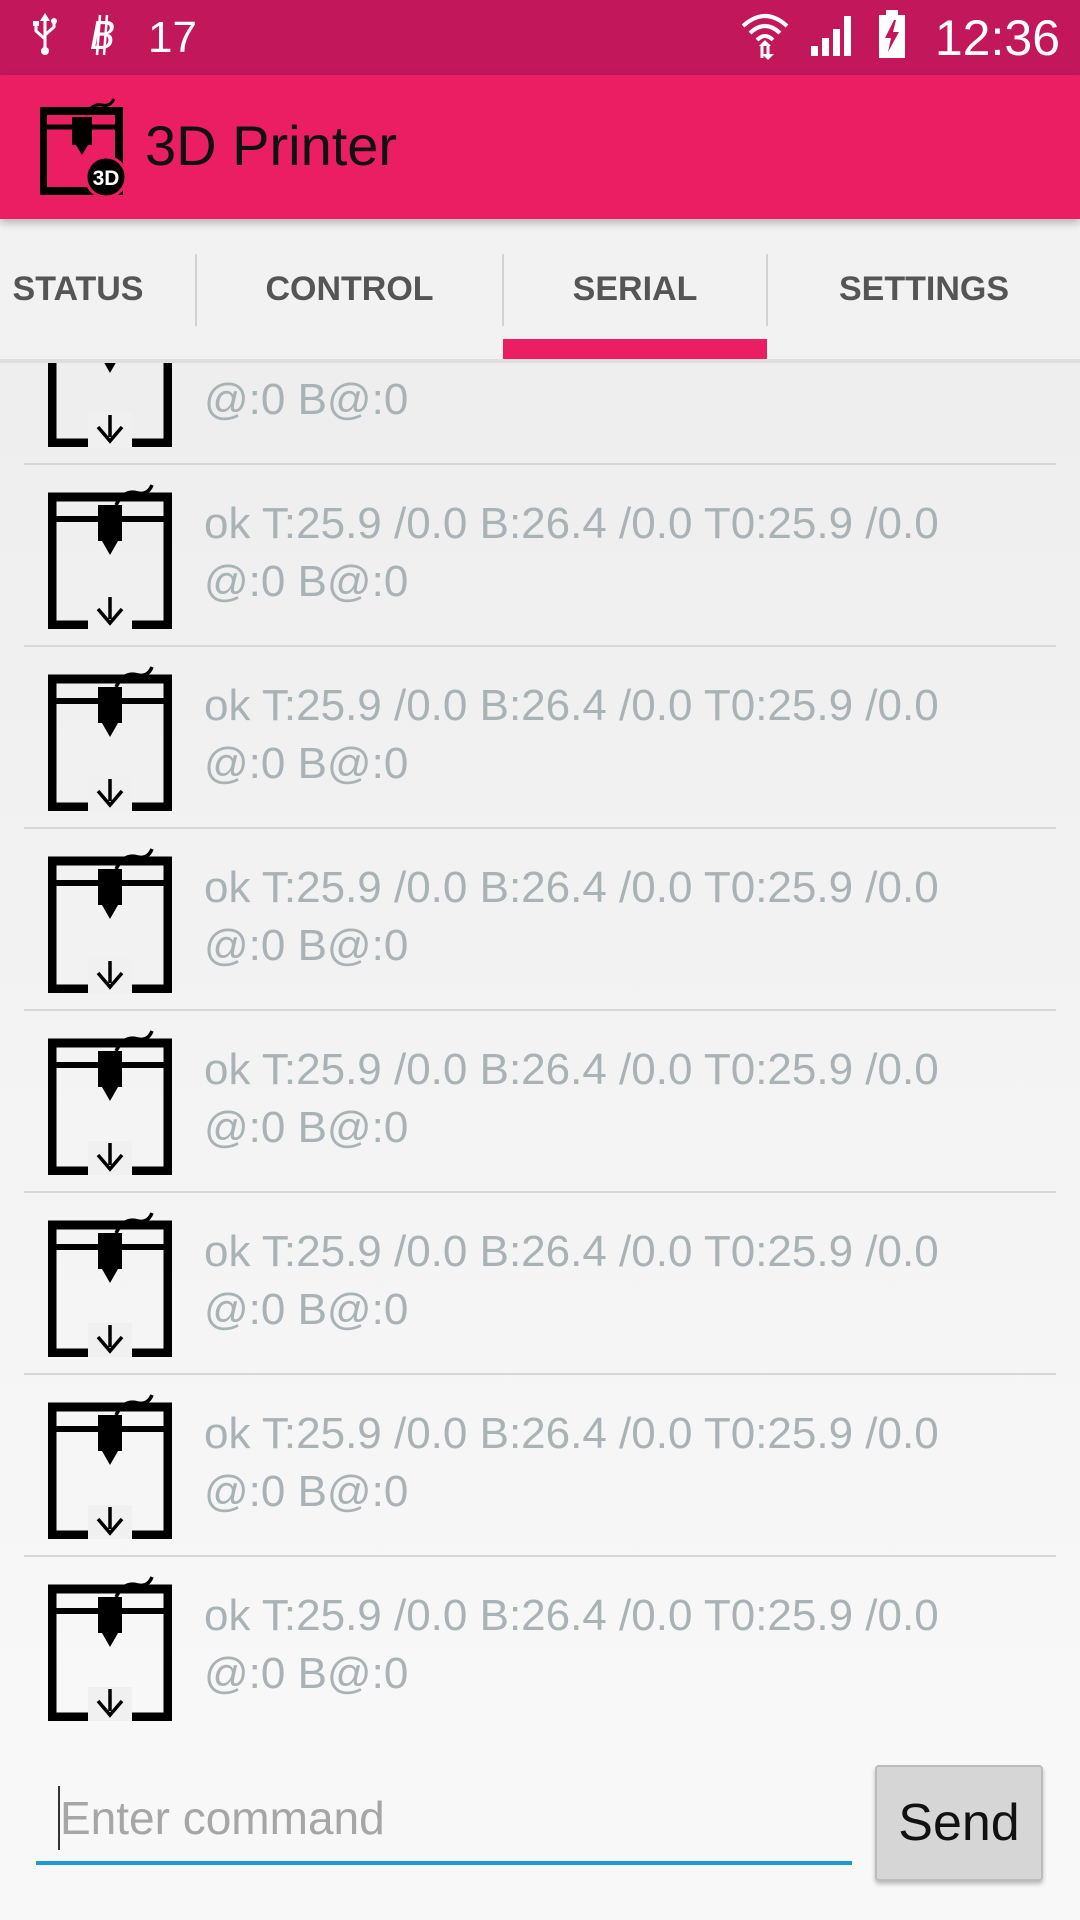 Image resolution: width=1080 pixels, height=1920 pixels. I want to click on command-bar: Send, so click(540, 1827).